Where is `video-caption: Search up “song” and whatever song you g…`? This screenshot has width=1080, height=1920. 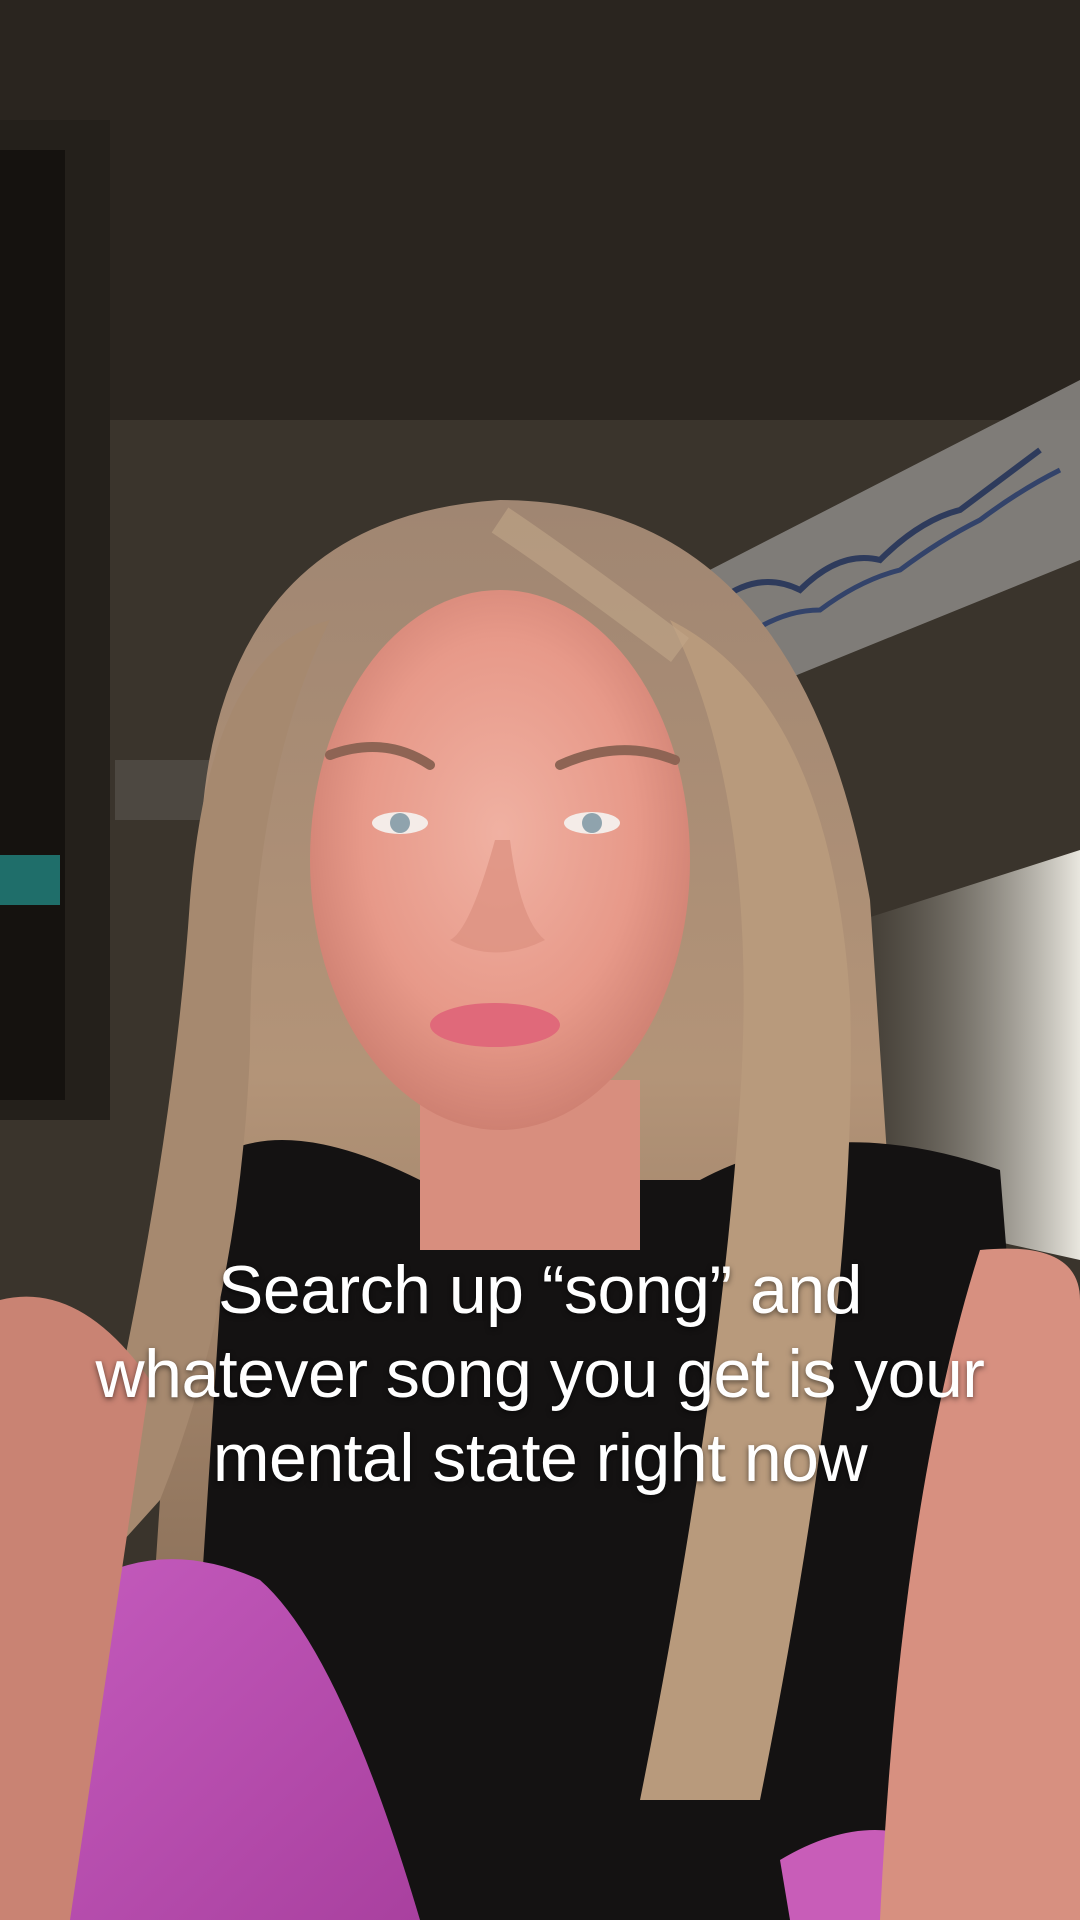 video-caption: Search up “song” and whatever song you g… is located at coordinates (540, 1374).